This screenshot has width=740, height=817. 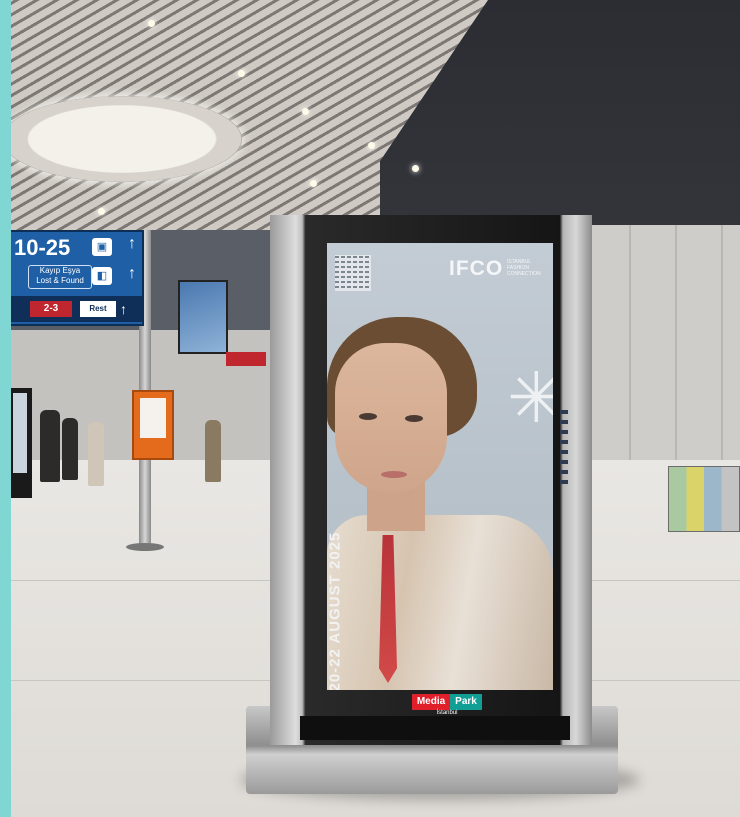 What do you see at coordinates (524, 268) in the screenshot?
I see `ad-brand-tagline: ISTANBUL FASHION CONNECTION` at bounding box center [524, 268].